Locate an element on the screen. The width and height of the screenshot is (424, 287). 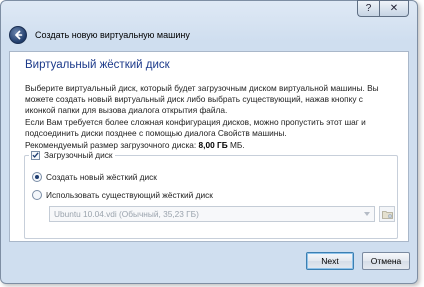
back-button is located at coordinates (18, 35).